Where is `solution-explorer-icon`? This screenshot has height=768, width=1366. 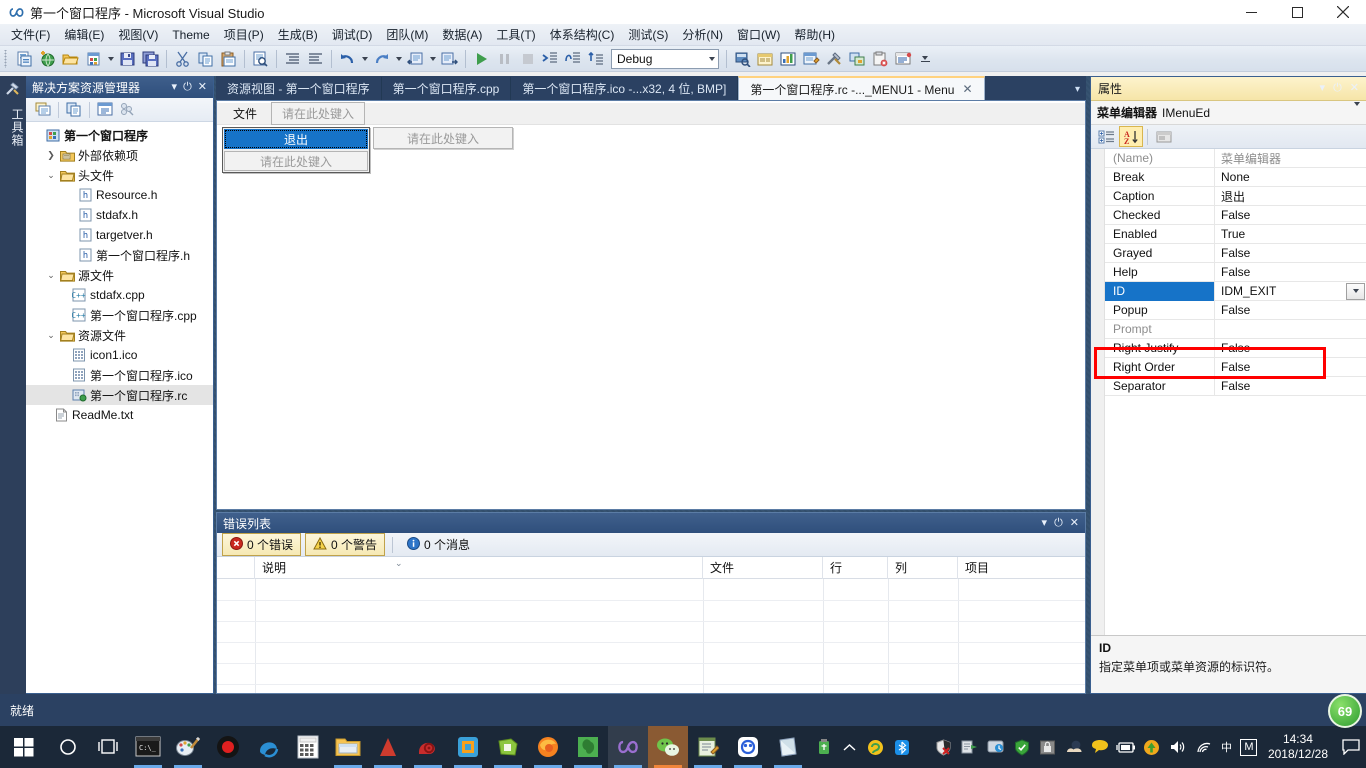 solution-explorer-icon is located at coordinates (742, 59).